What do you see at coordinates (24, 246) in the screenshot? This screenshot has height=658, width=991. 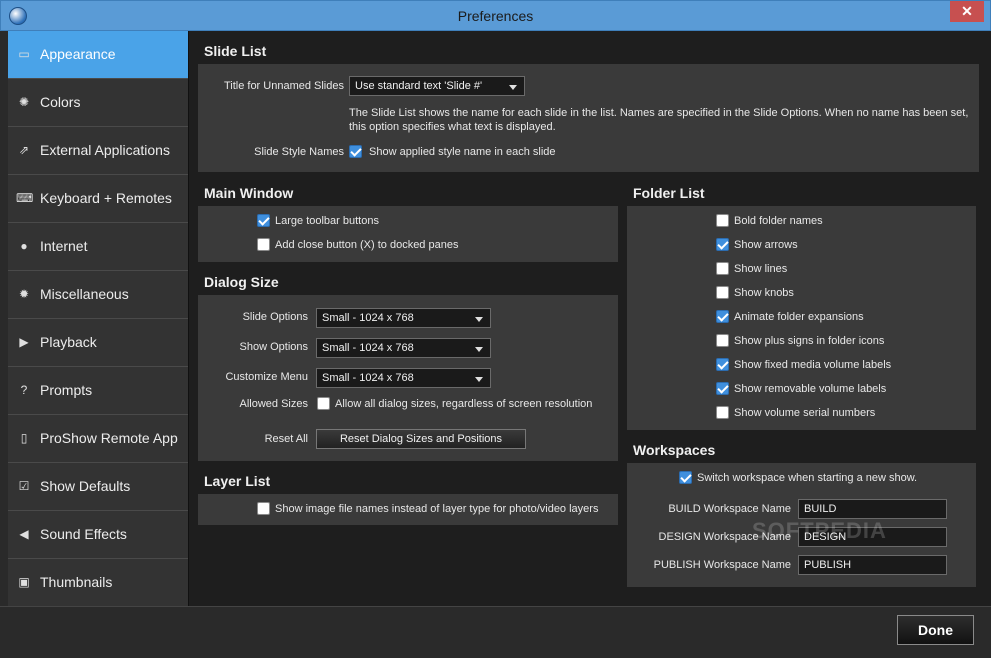 I see `globe-icon: ●` at bounding box center [24, 246].